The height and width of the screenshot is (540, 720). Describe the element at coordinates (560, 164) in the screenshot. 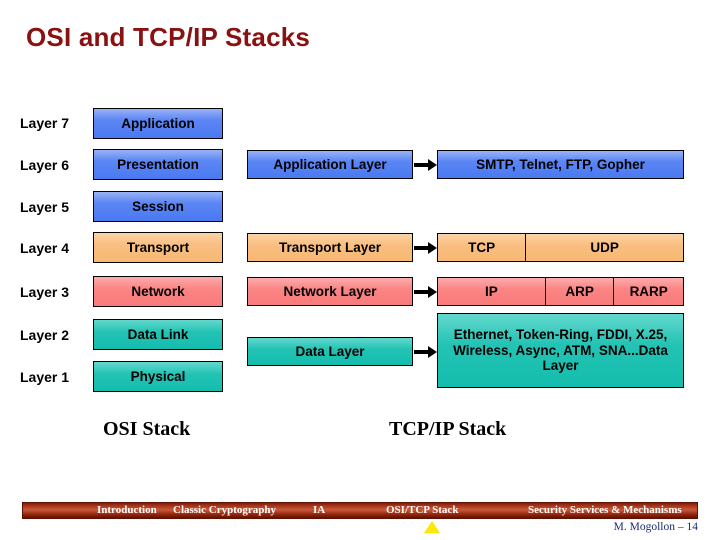

I see `protocols-application: SMTP, Telnet, FTP, Gopher` at that location.